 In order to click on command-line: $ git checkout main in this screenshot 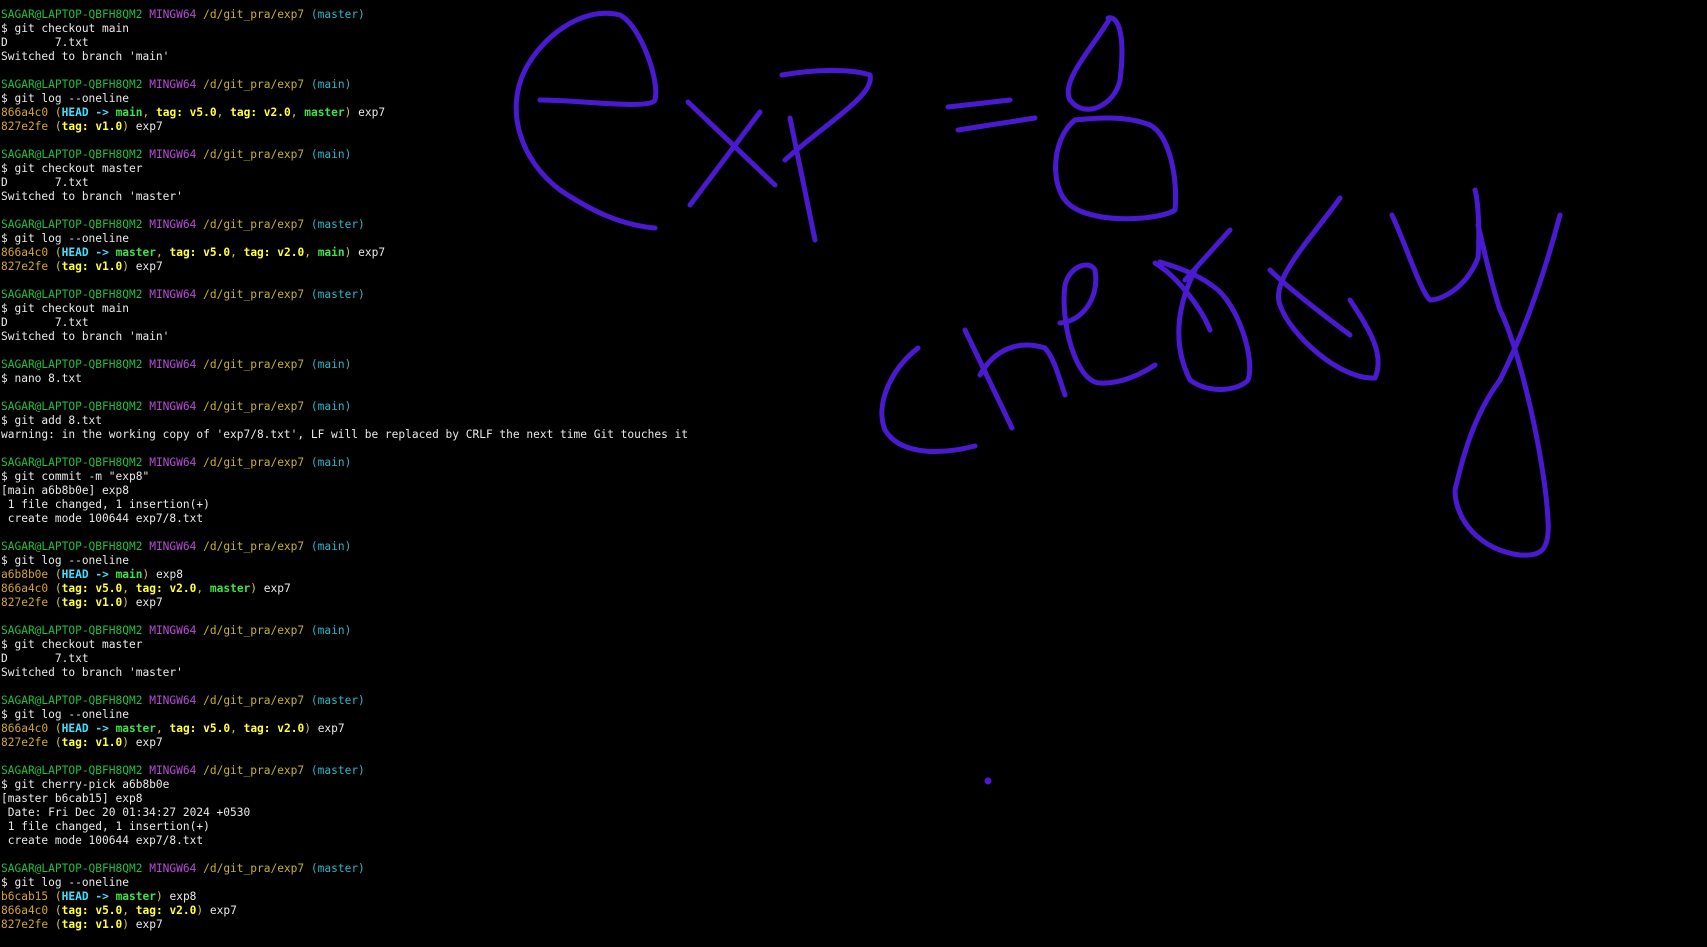, I will do `click(854, 29)`.